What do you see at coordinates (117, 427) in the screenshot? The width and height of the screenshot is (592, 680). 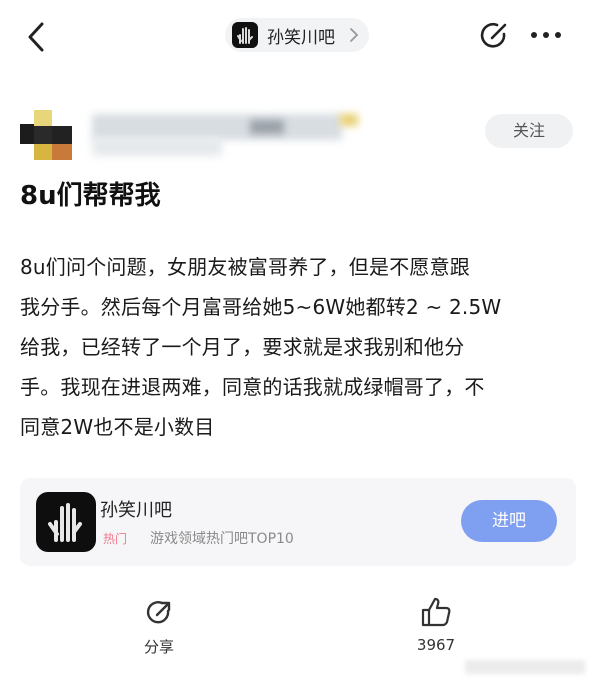 I see `post-content-line: 同意2W也不是小数目` at bounding box center [117, 427].